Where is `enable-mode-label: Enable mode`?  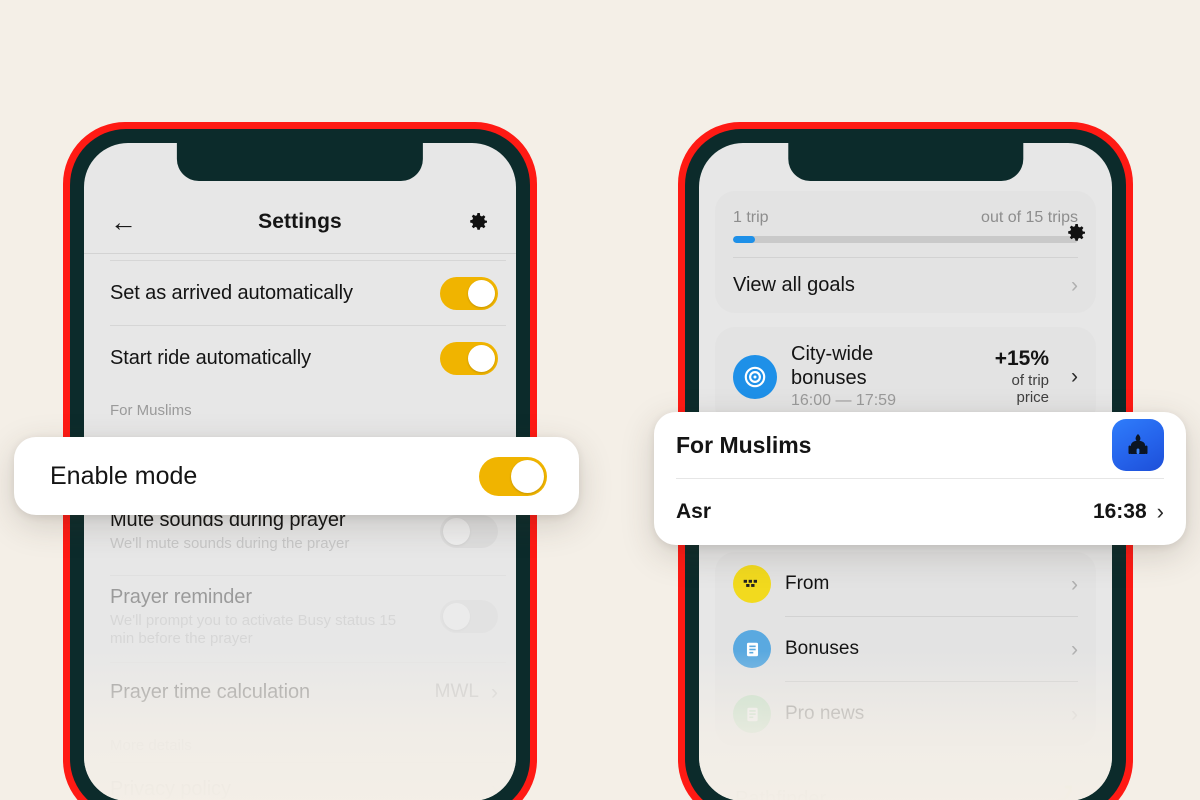
enable-mode-label: Enable mode is located at coordinates (124, 475).